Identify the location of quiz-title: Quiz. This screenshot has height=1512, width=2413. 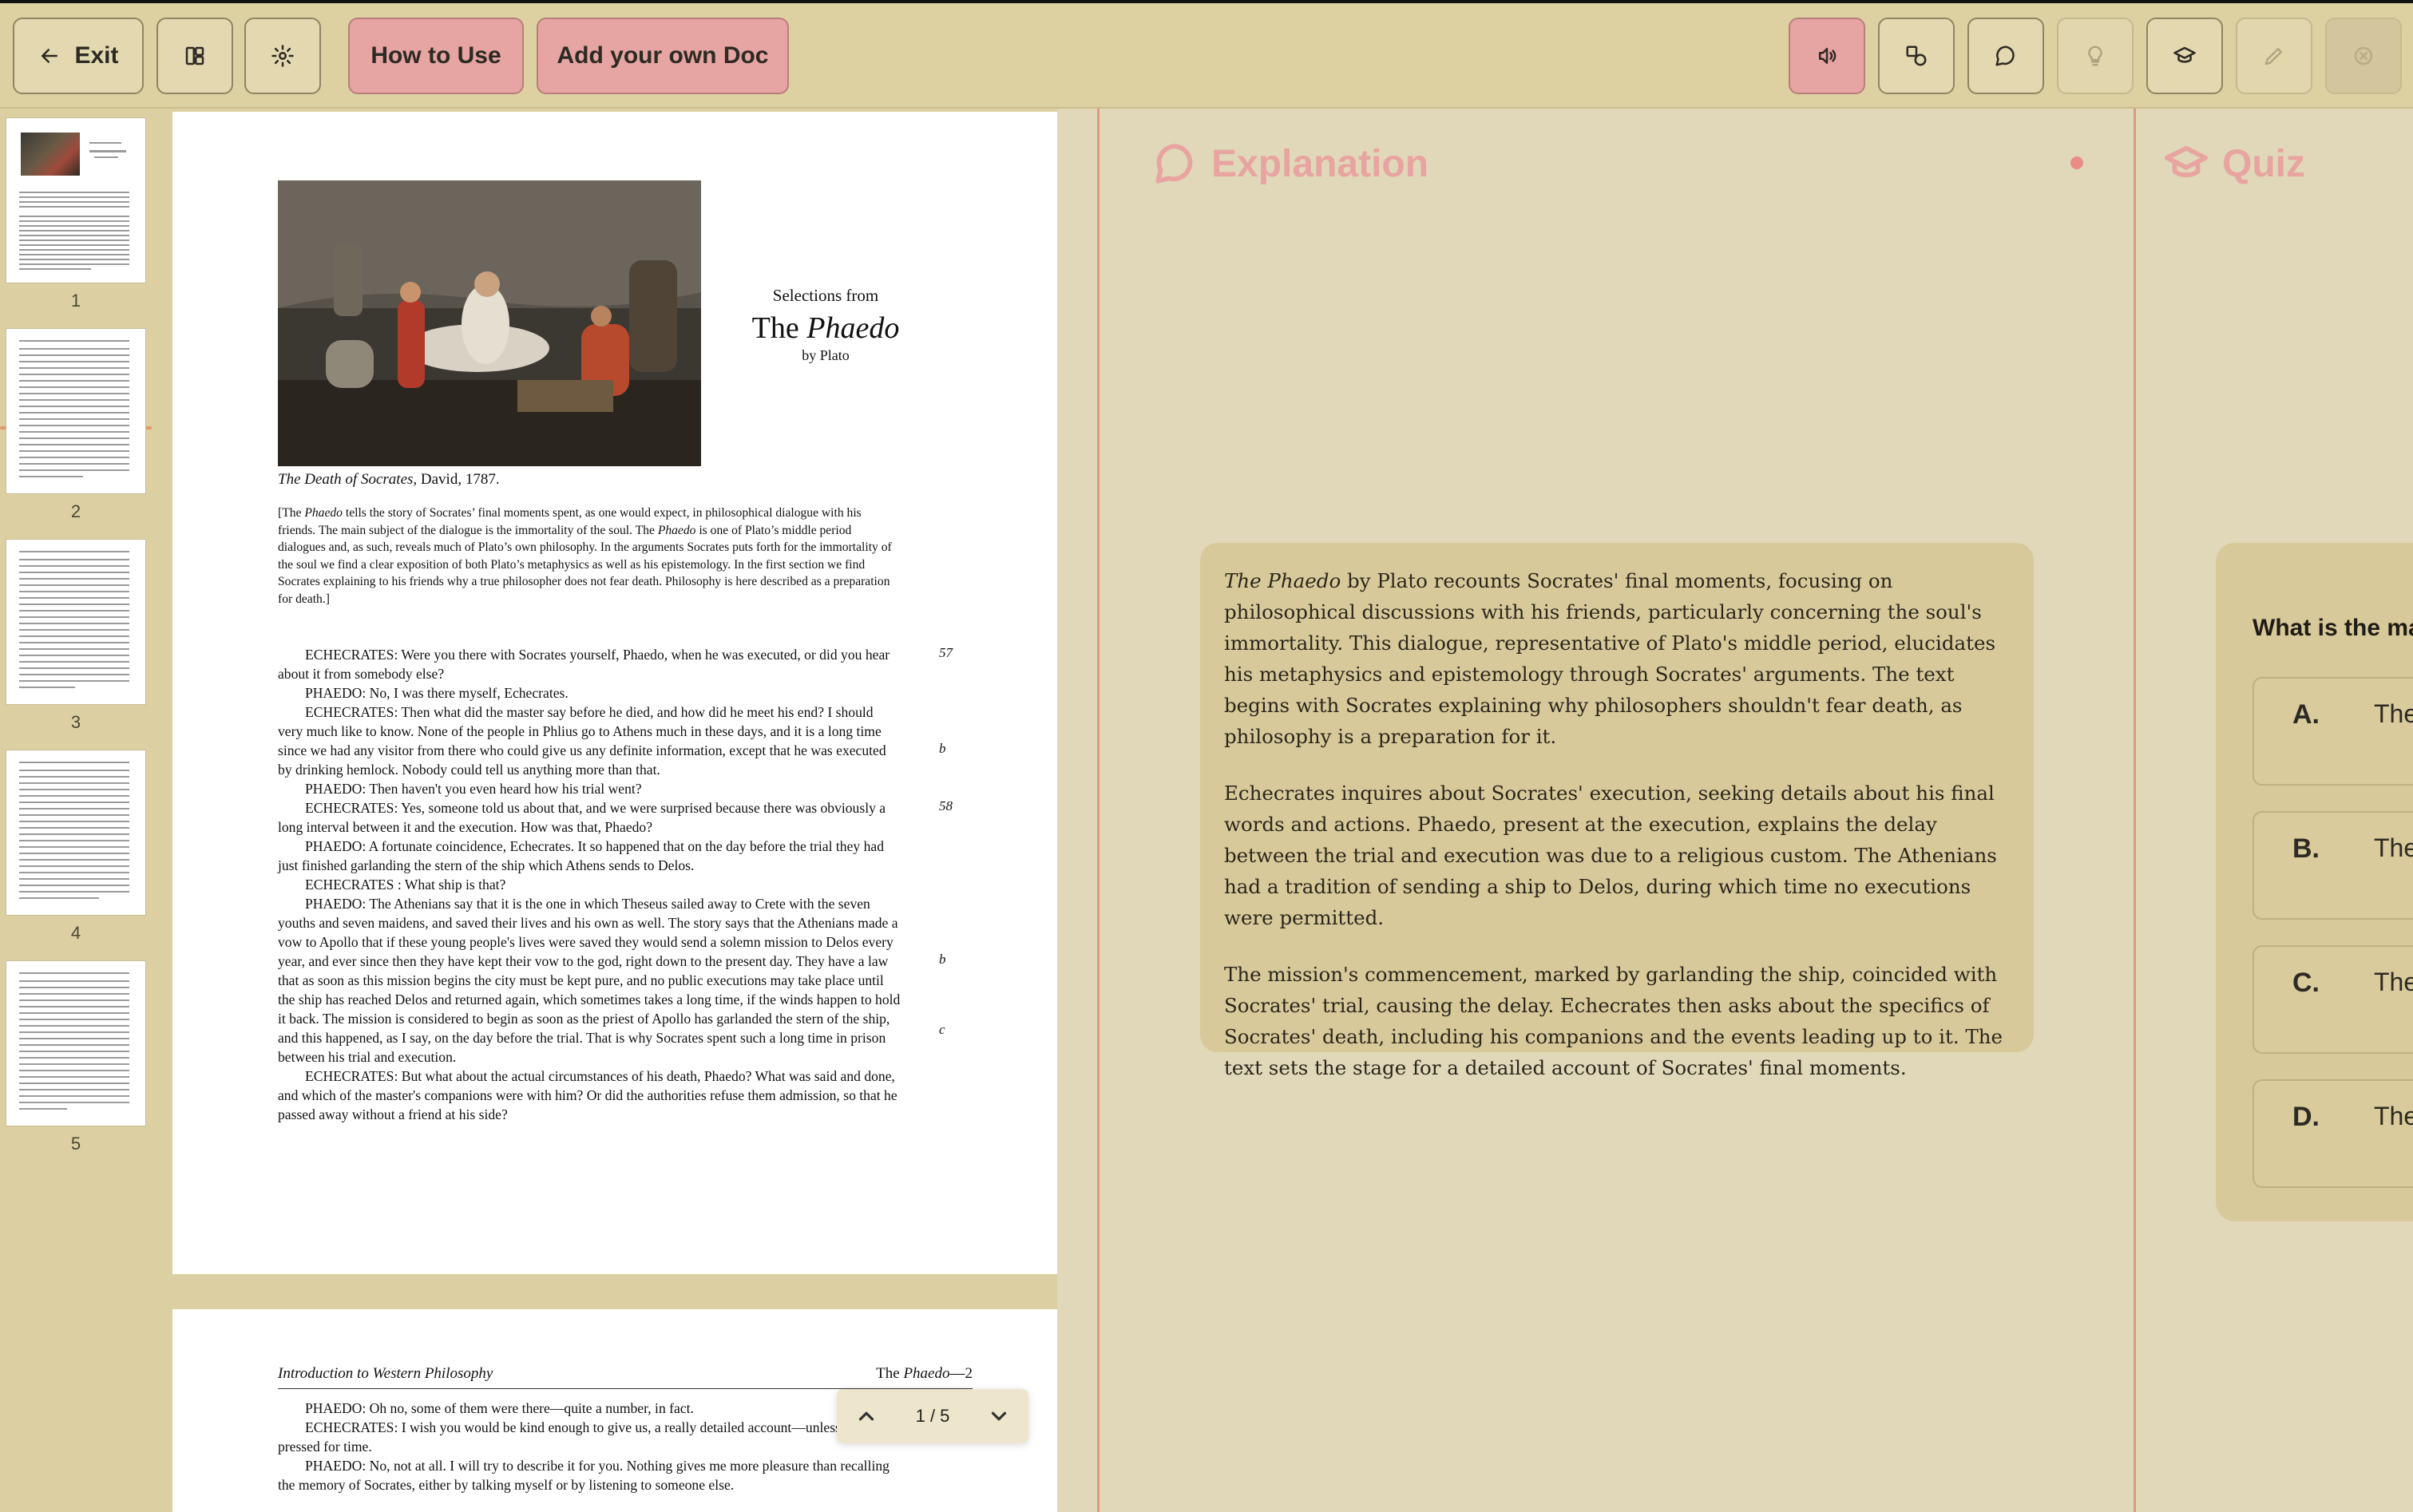
(2264, 163).